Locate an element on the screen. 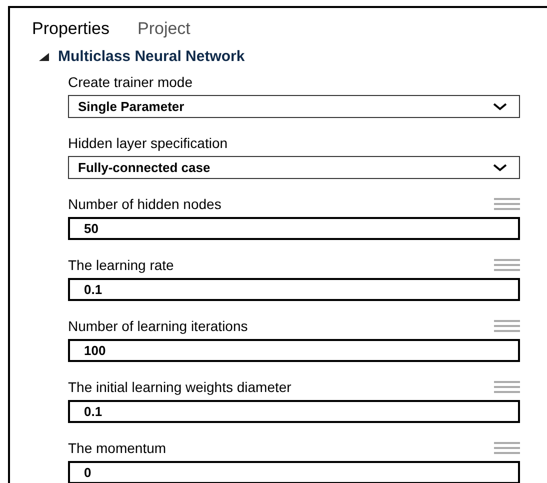 This screenshot has height=483, width=547. input-field: 50 is located at coordinates (294, 228).